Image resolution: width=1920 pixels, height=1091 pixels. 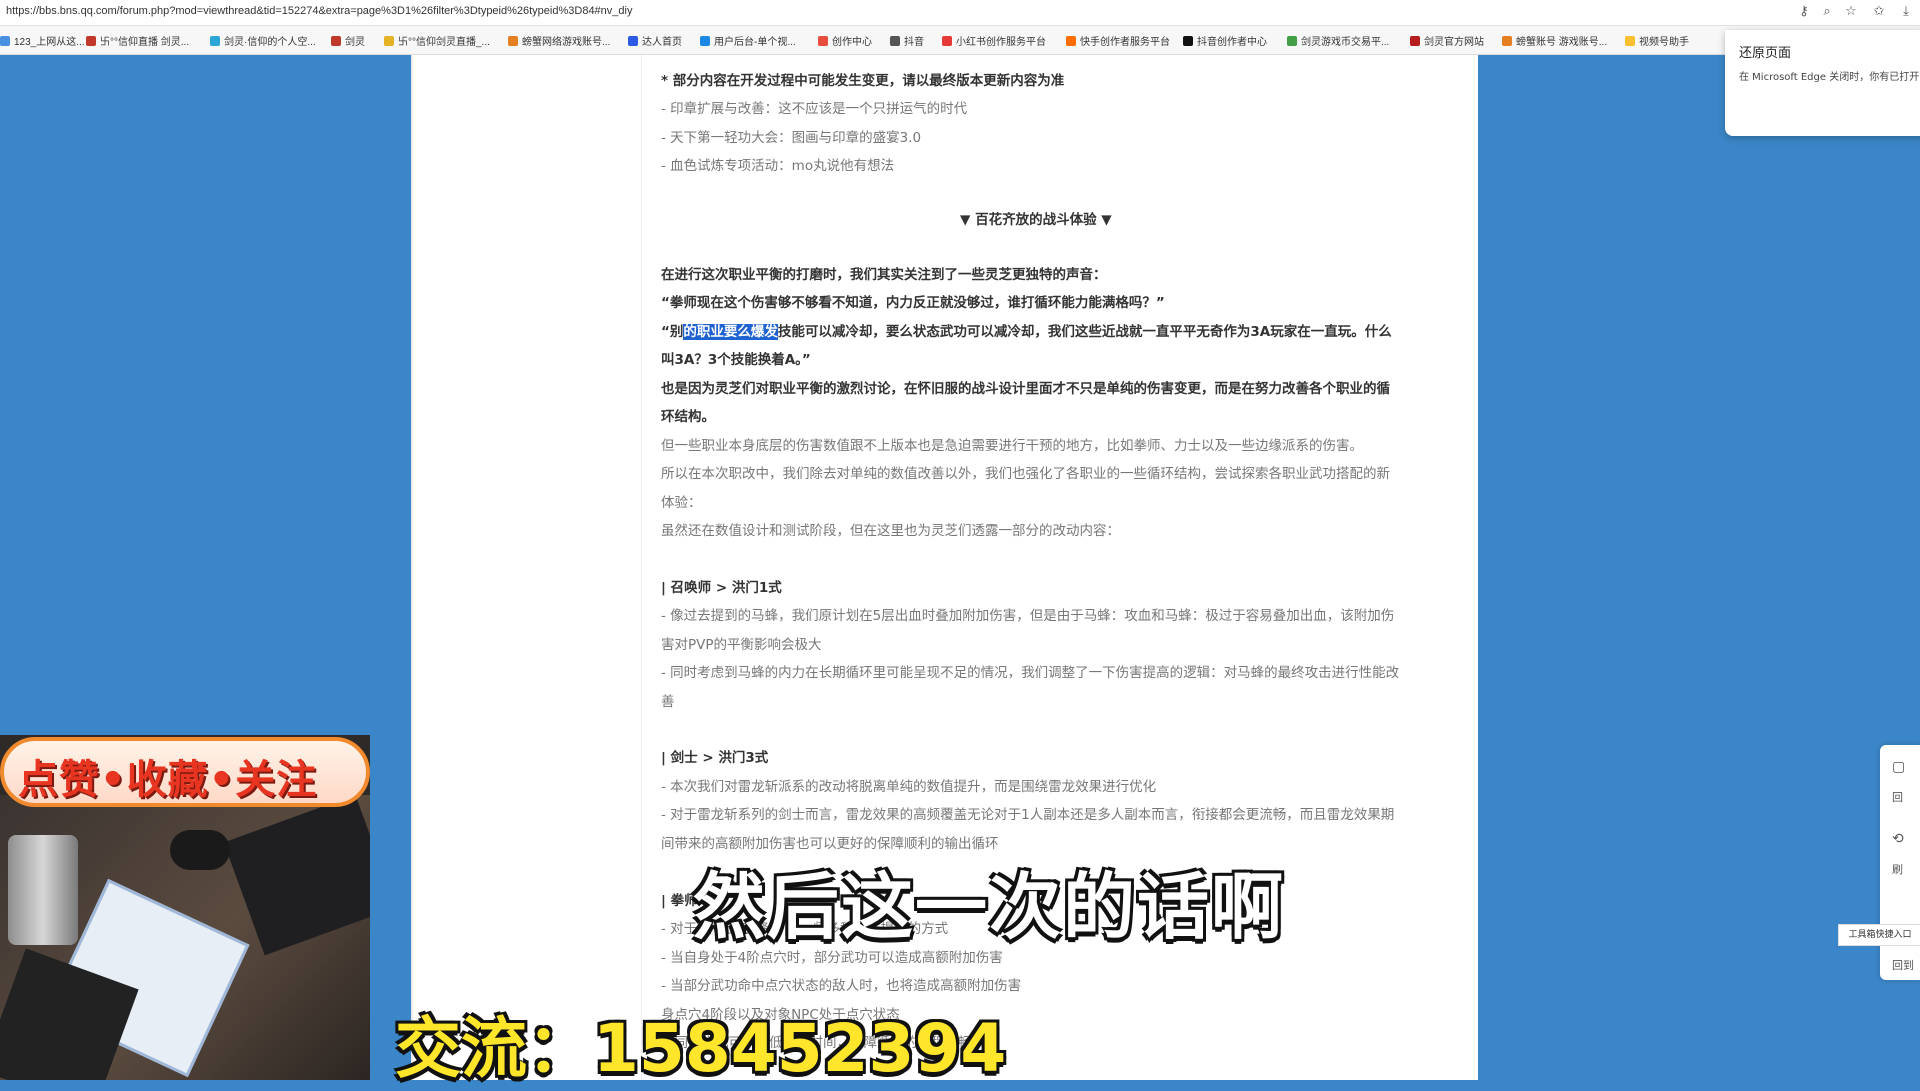 I want to click on restore-pages-popup: 还原页面 在 Microsoft Edge 关闭时，你有已打开, so click(x=1822, y=83).